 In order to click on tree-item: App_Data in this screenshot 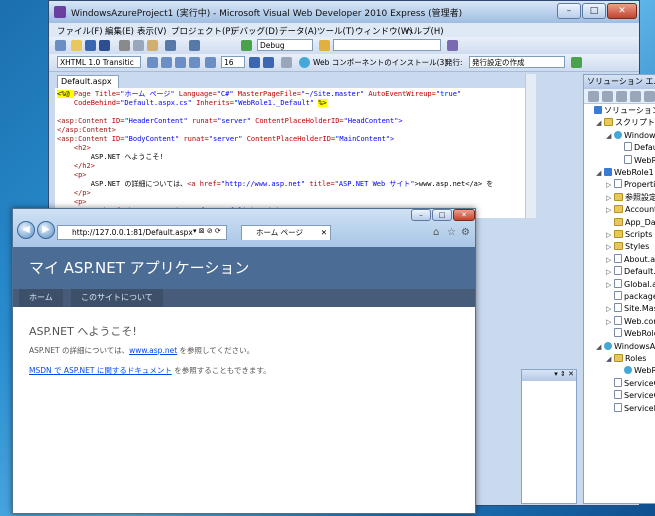, I will do `click(630, 222)`.